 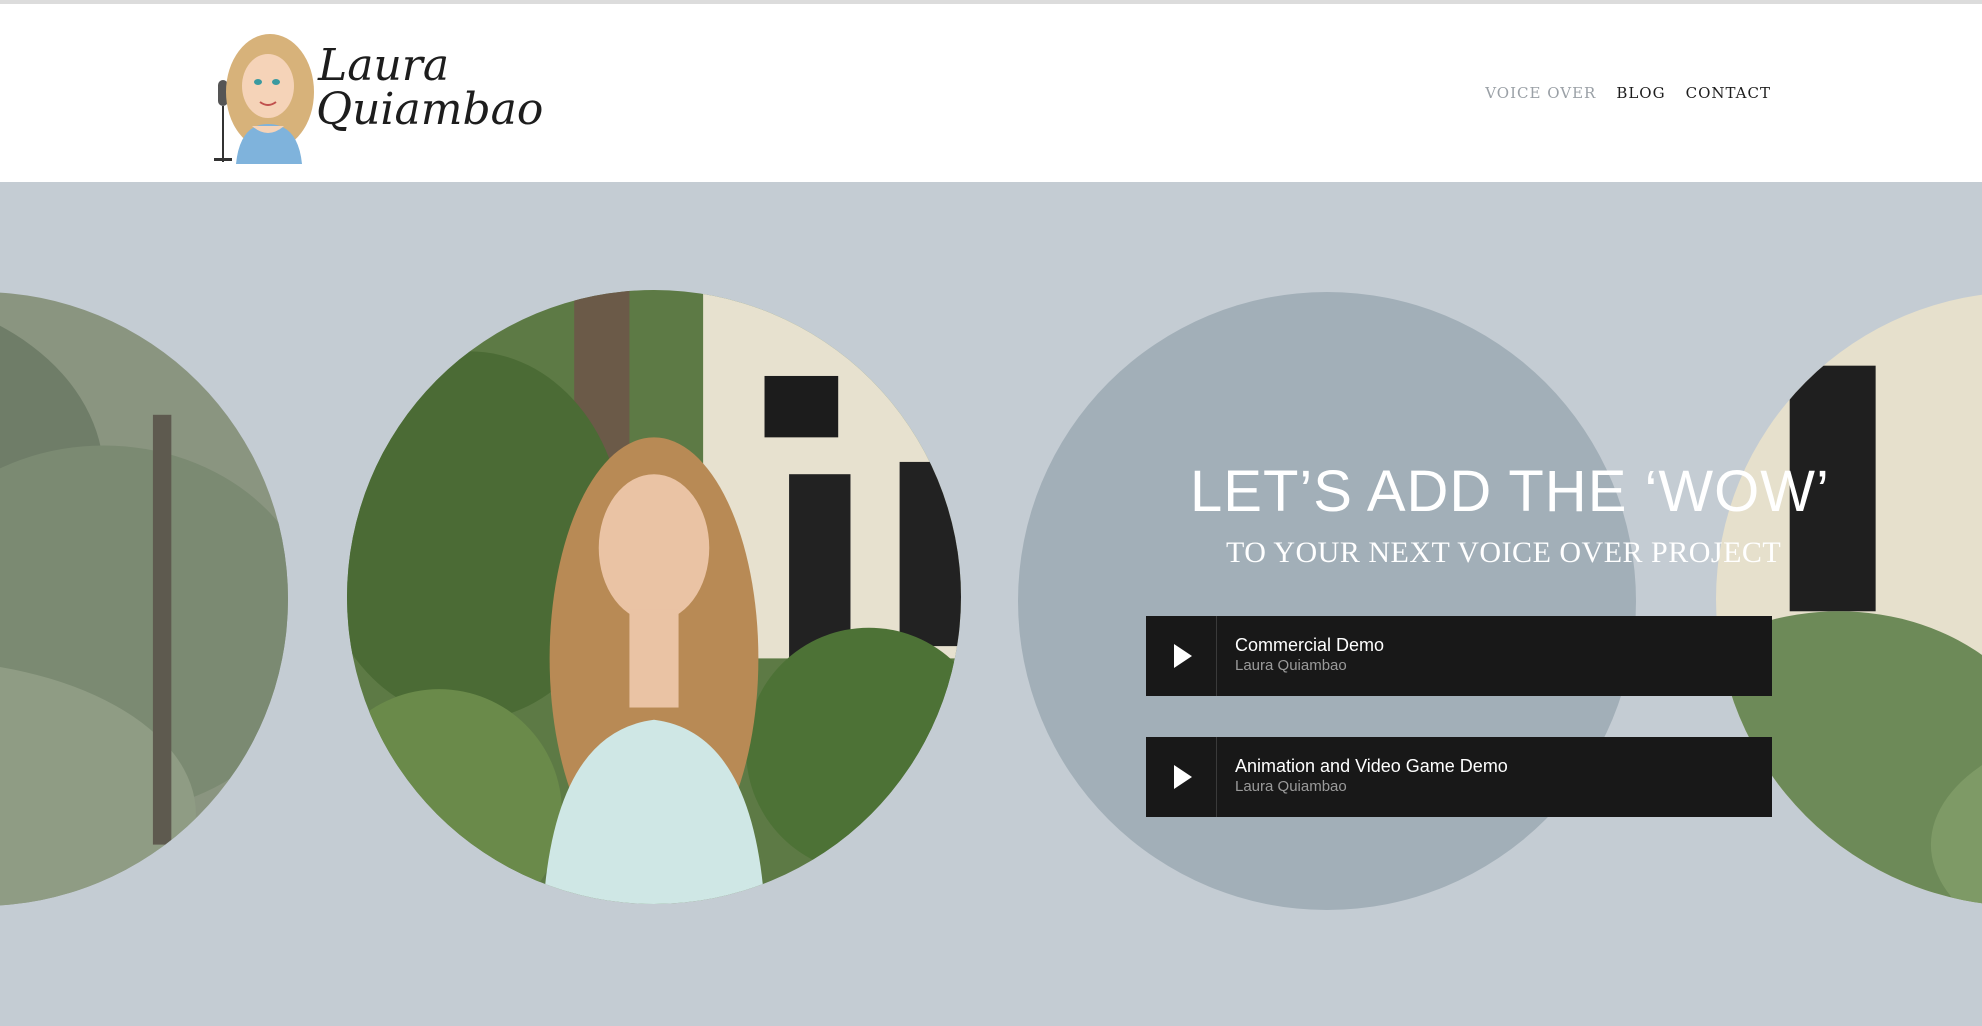 What do you see at coordinates (1371, 766) in the screenshot?
I see `track-title: Animation and Video Game Demo` at bounding box center [1371, 766].